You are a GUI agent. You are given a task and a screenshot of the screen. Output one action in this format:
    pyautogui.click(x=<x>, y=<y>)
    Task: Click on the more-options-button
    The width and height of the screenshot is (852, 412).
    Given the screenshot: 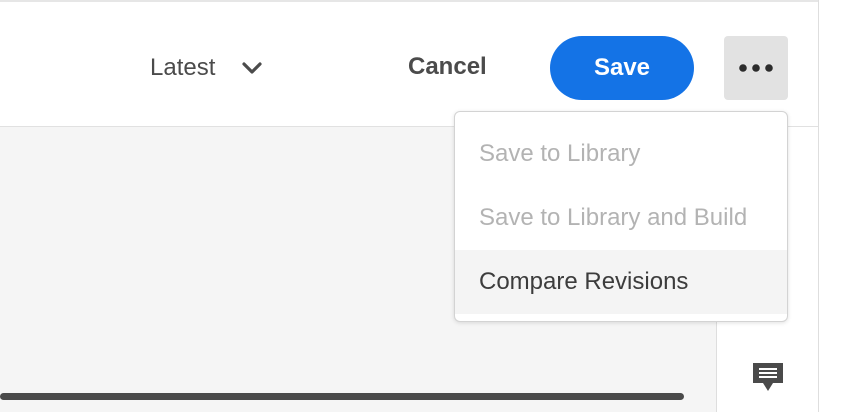 What is the action you would take?
    pyautogui.click(x=756, y=68)
    